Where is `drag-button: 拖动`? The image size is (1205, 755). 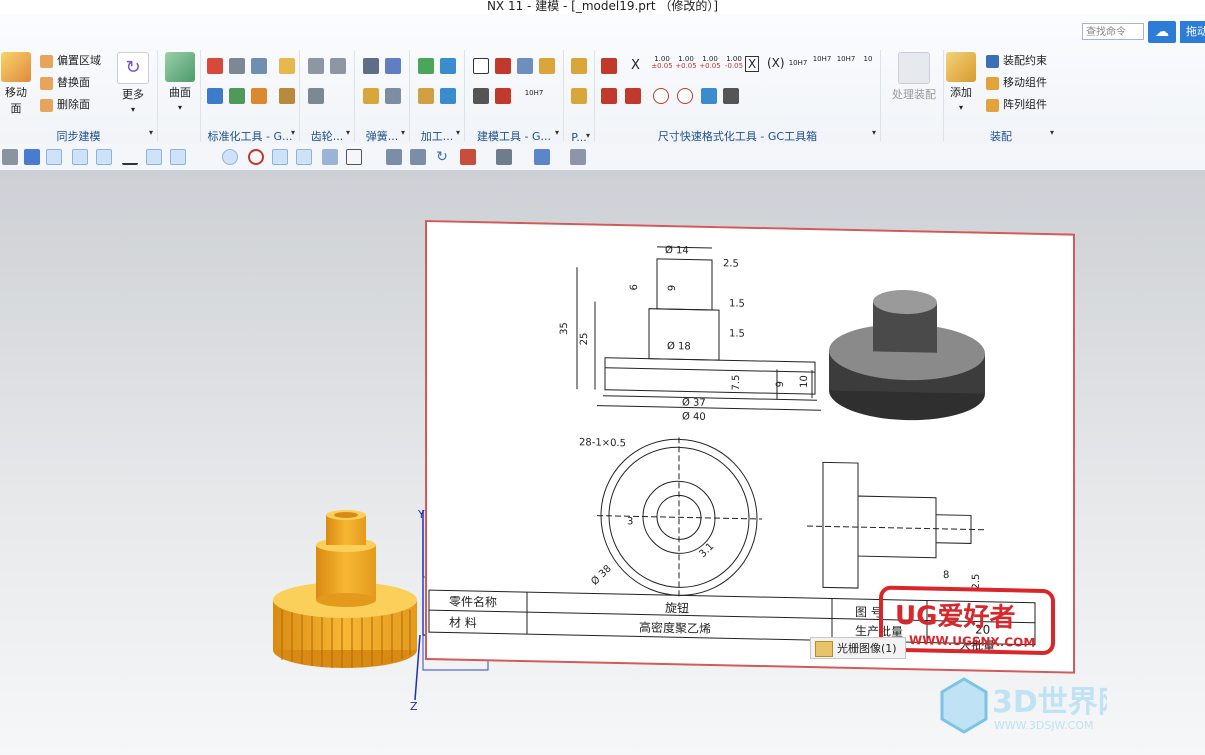
drag-button: 拖动 is located at coordinates (1192, 32).